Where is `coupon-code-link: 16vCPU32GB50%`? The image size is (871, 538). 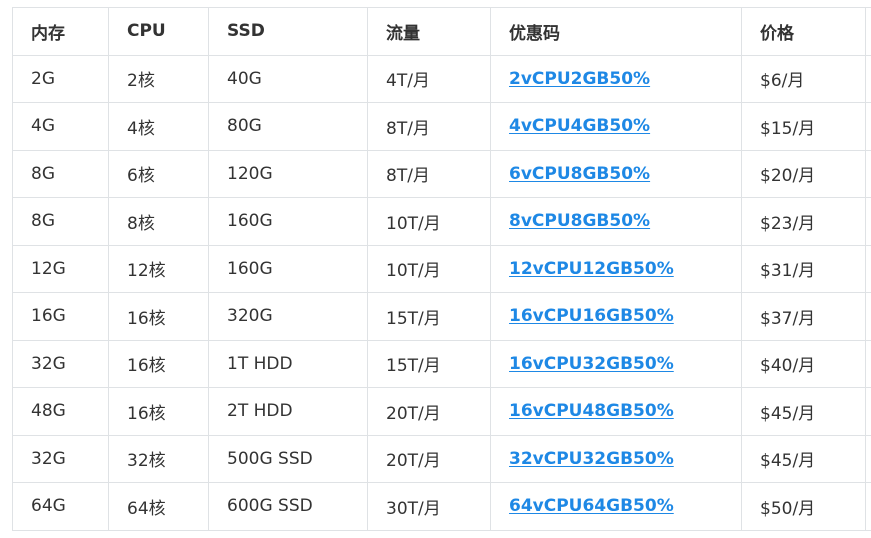 coupon-code-link: 16vCPU32GB50% is located at coordinates (591, 364).